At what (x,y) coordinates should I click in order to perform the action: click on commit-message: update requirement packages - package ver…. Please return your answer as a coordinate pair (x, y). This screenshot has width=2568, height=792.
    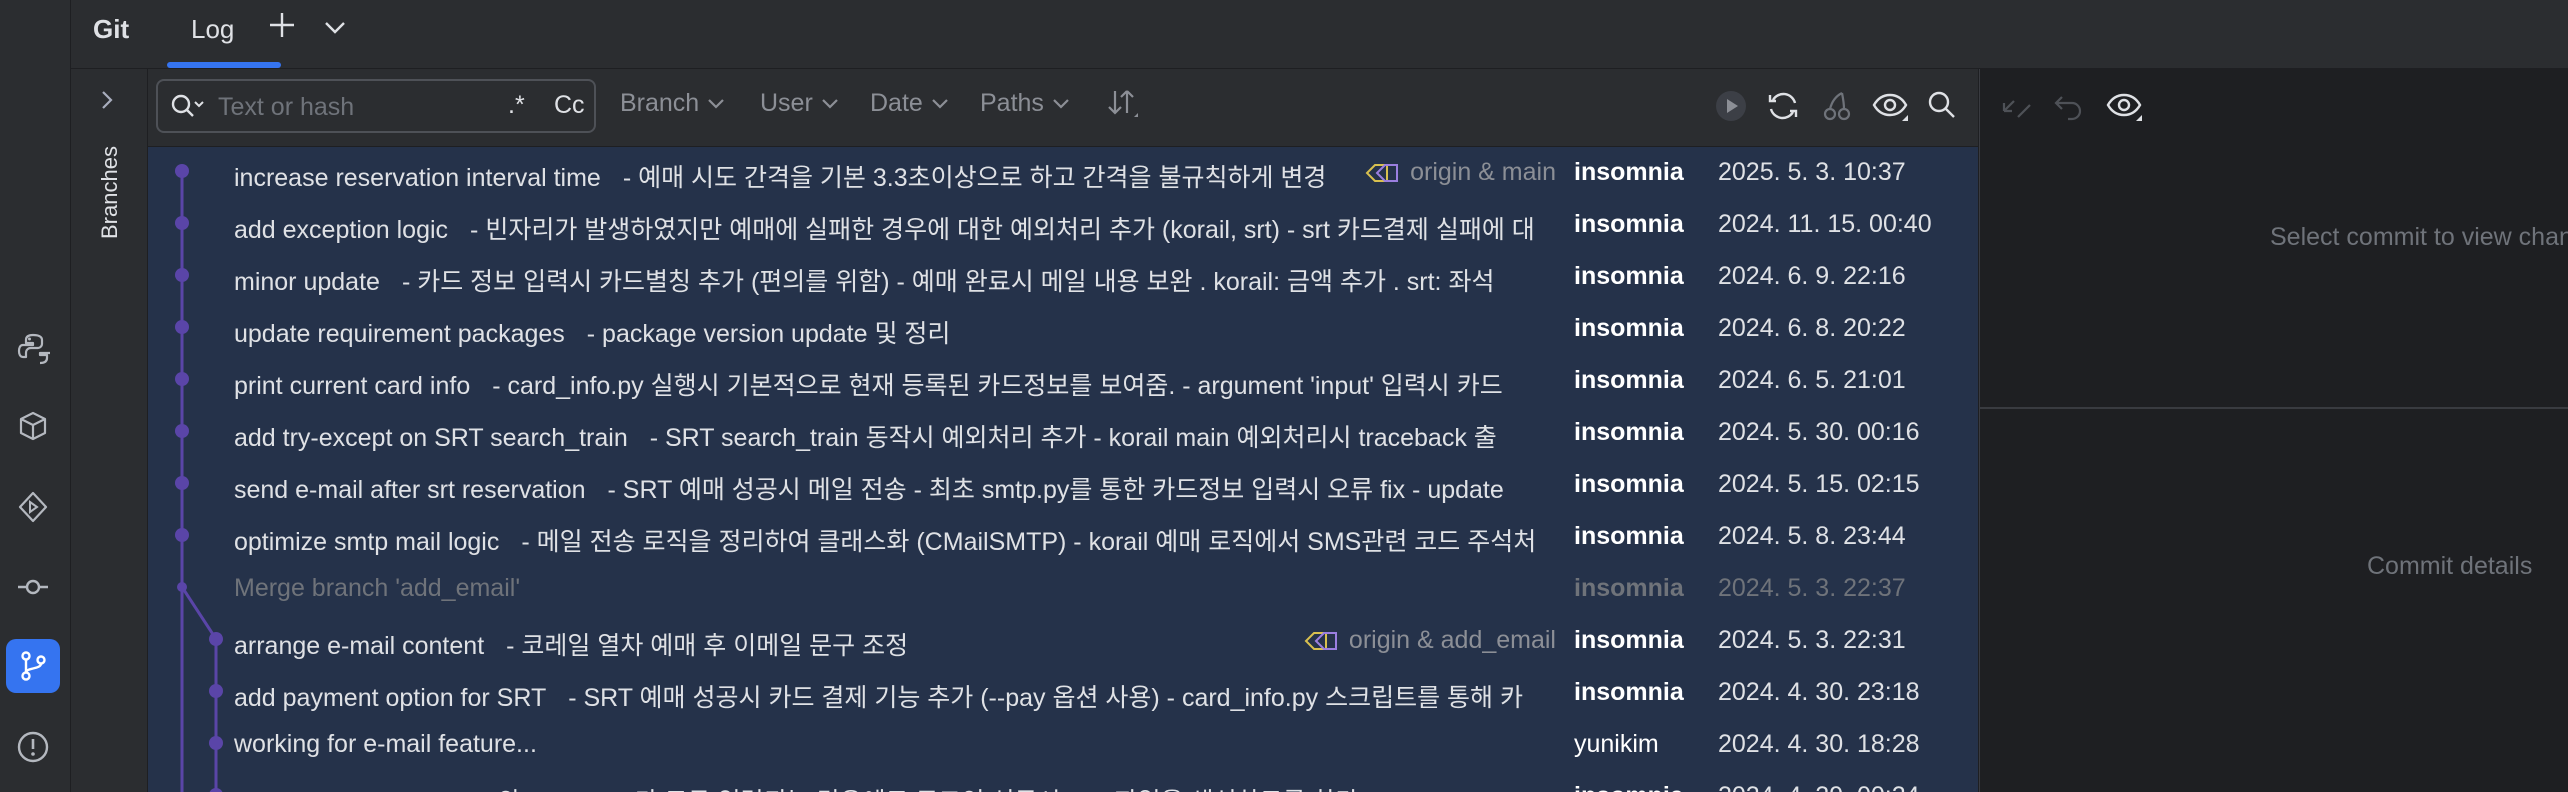
    Looking at the image, I should click on (904, 332).